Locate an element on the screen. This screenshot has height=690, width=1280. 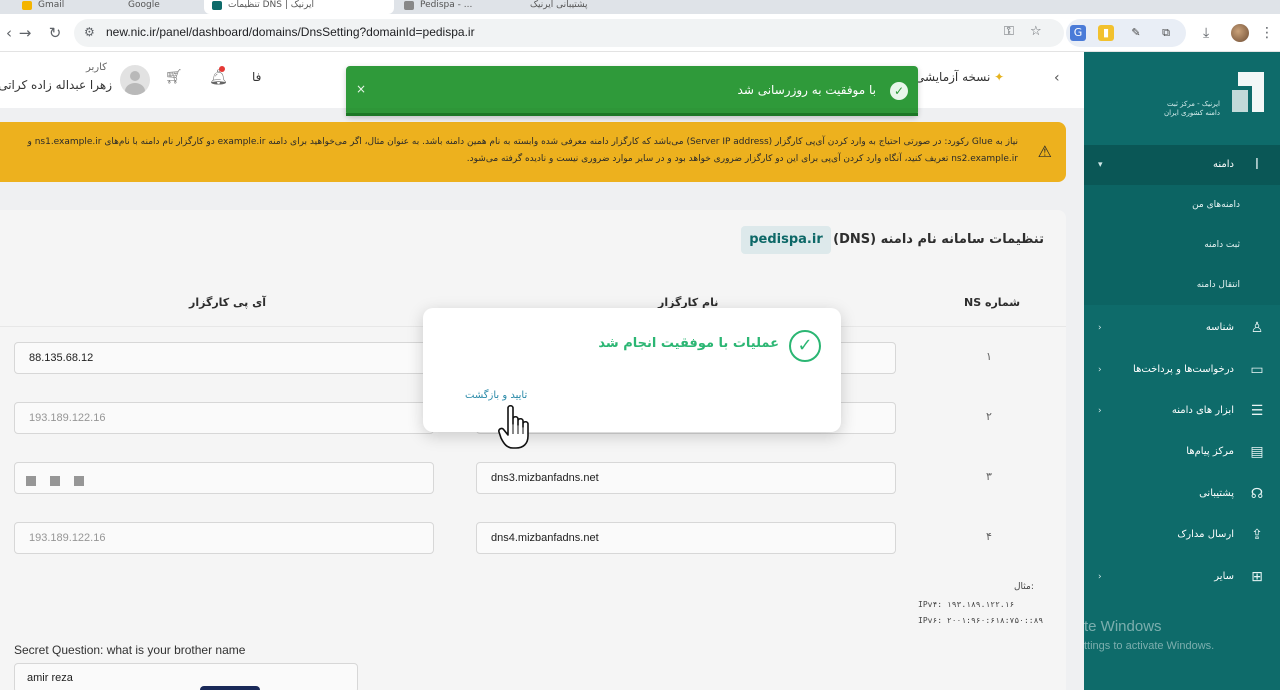
chart-icon: ⅼ is located at coordinates (1257, 165).